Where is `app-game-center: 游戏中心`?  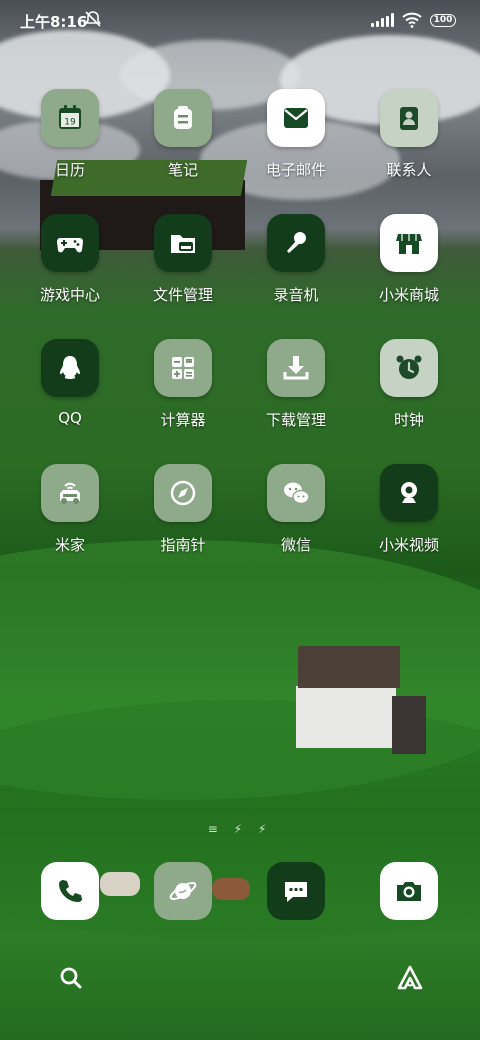 app-game-center: 游戏中心 is located at coordinates (70, 259).